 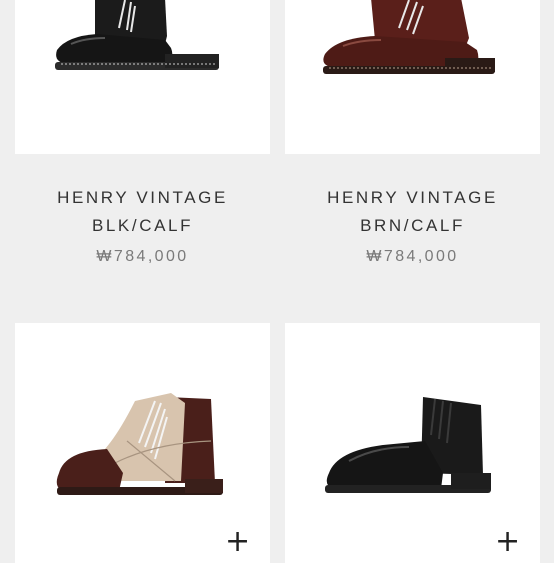 I want to click on product-name-line2: BRN/CALF, so click(x=412, y=226).